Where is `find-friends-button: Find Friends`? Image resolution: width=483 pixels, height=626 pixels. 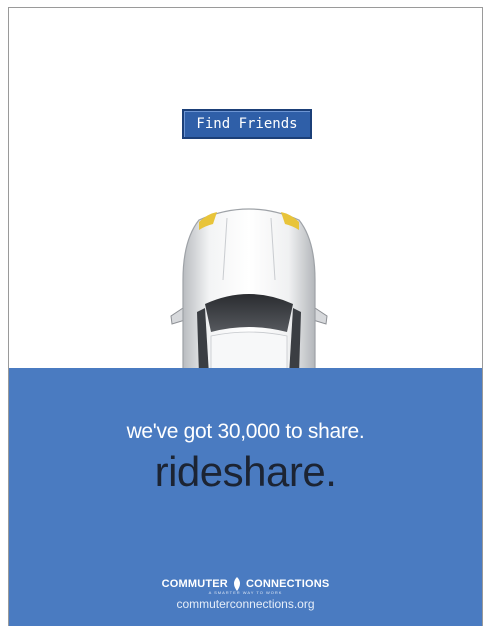 find-friends-button: Find Friends is located at coordinates (247, 124).